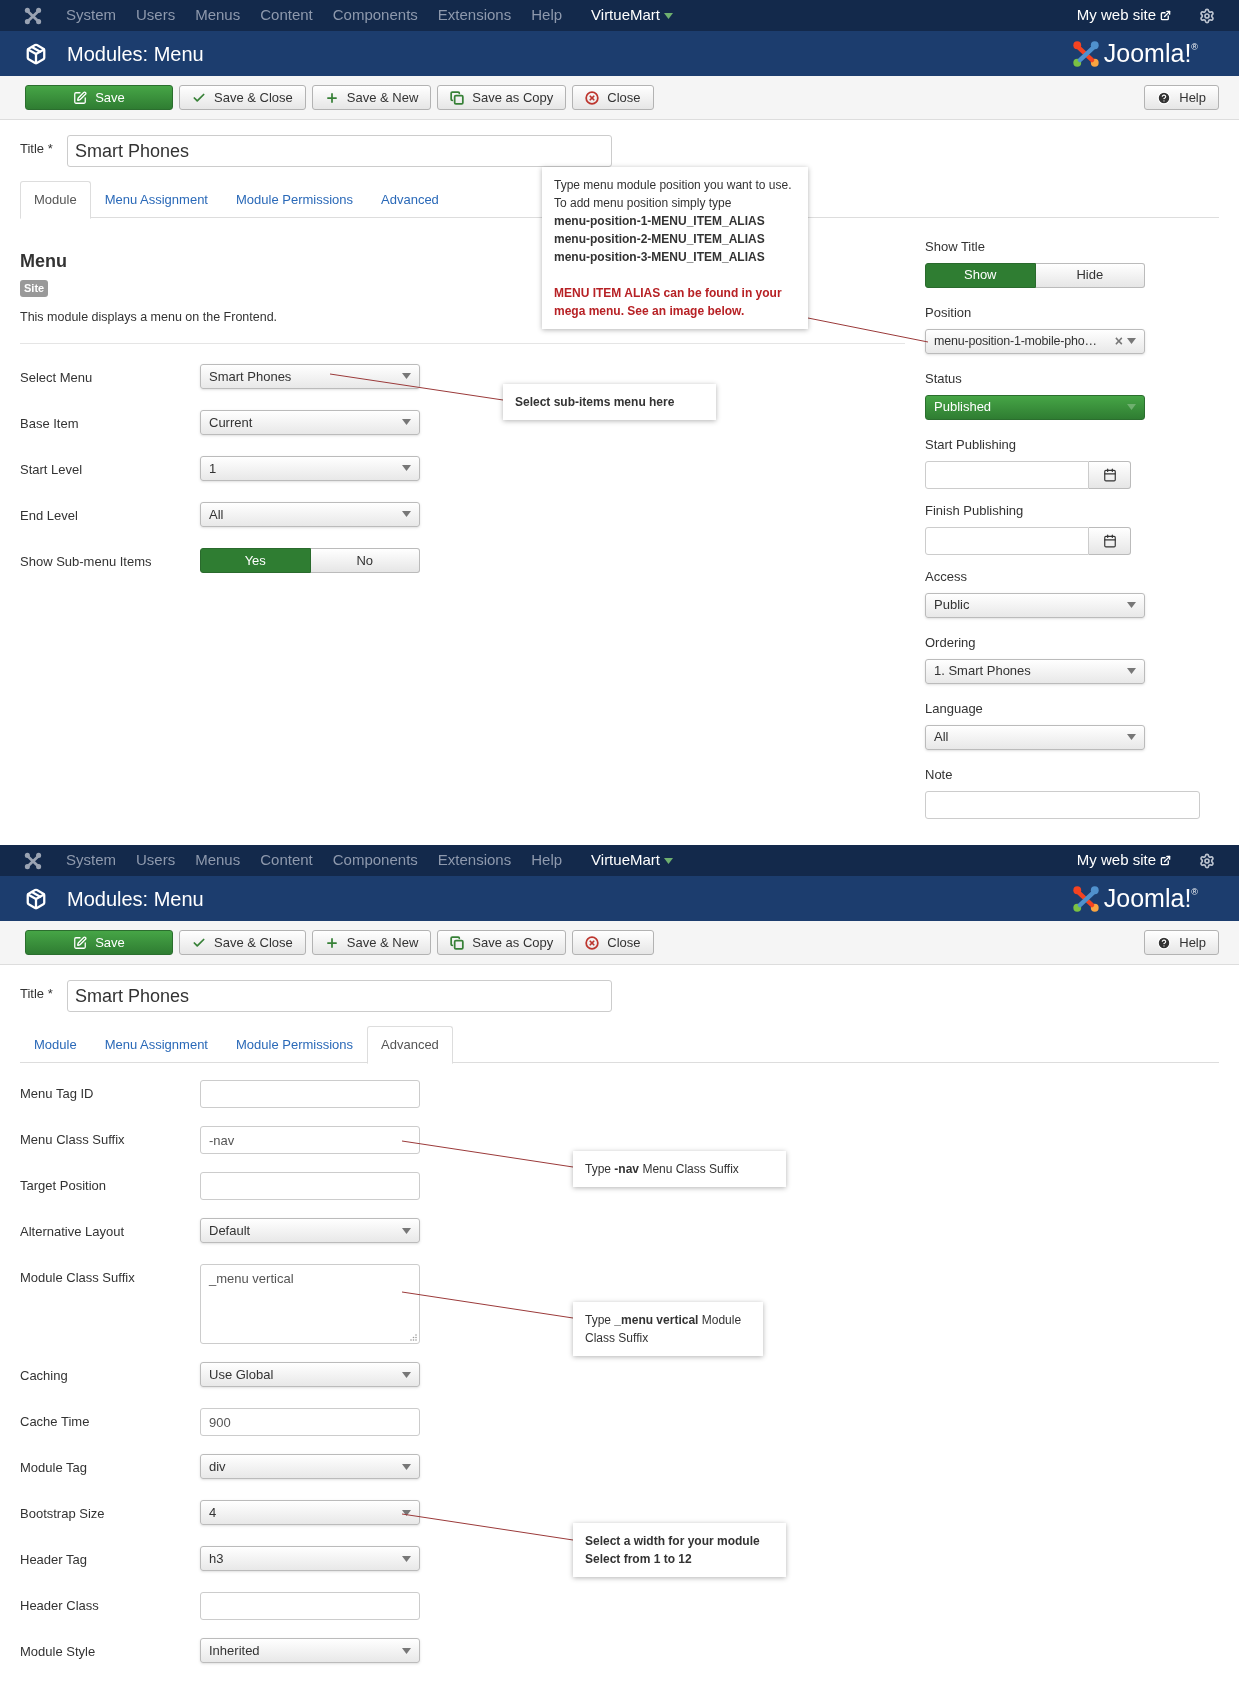 The height and width of the screenshot is (1694, 1239). I want to click on toggle-option: Show, so click(980, 275).